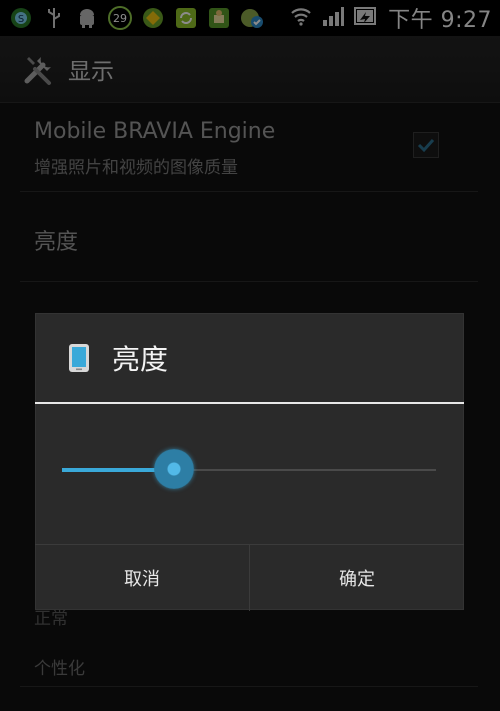 The height and width of the screenshot is (711, 500). Describe the element at coordinates (142, 578) in the screenshot. I see `cancel-button: 取消` at that location.